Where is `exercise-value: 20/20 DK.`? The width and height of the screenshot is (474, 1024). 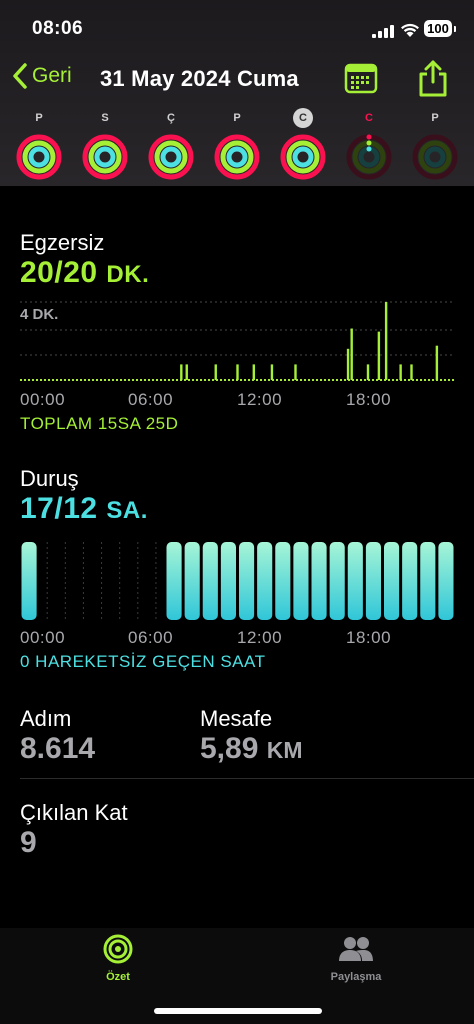 exercise-value: 20/20 DK. is located at coordinates (84, 273).